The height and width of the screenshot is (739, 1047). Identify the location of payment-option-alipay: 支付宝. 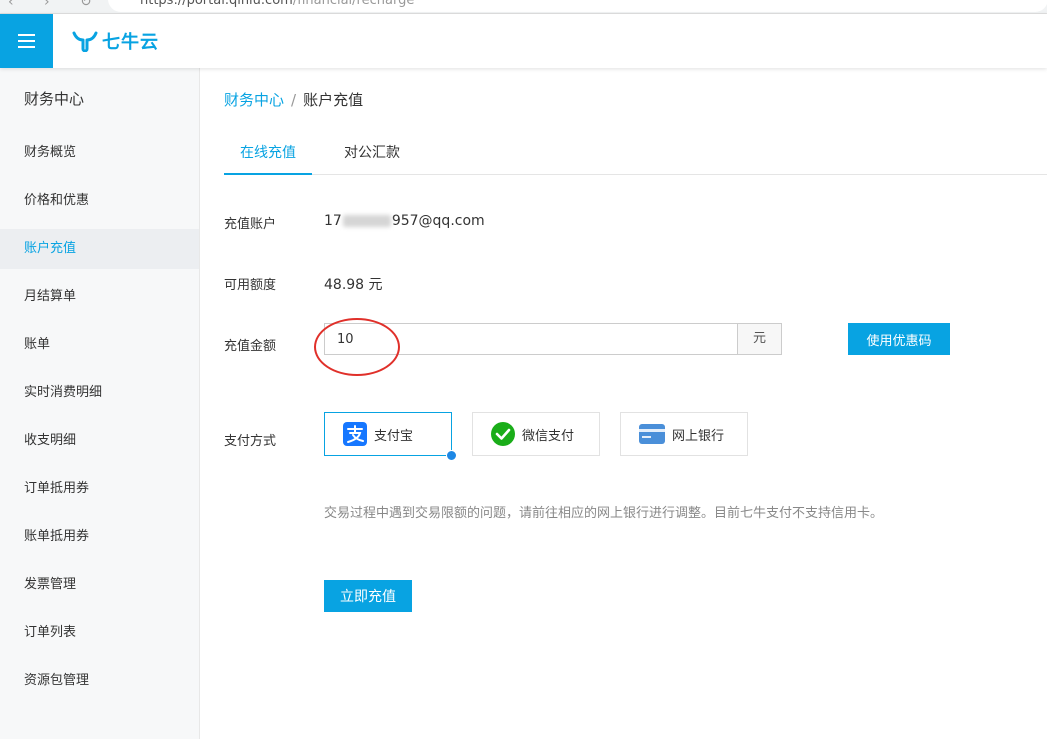
(390, 436).